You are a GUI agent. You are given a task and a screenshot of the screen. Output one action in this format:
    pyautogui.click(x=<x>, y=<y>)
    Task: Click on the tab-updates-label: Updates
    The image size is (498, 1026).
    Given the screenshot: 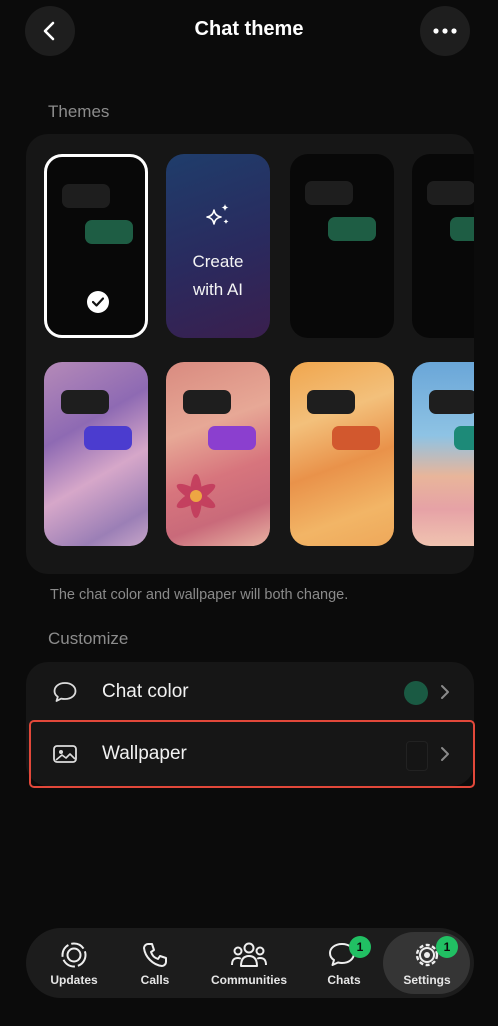 What is the action you would take?
    pyautogui.click(x=74, y=980)
    